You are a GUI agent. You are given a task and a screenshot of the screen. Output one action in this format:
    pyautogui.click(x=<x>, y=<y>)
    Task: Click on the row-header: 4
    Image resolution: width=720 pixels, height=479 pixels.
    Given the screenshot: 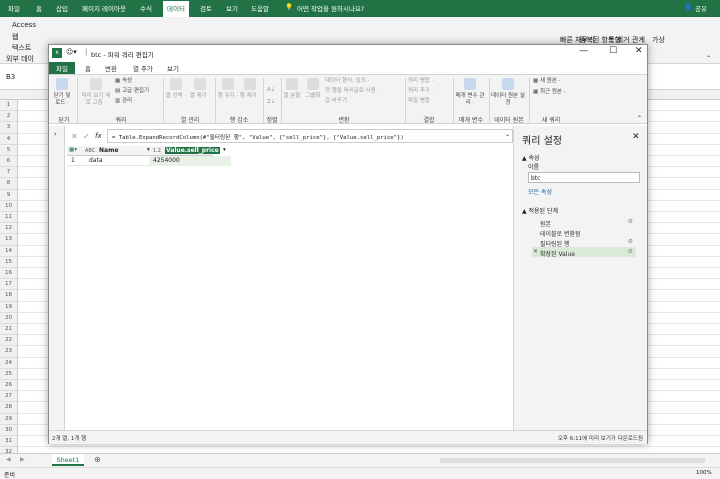 What is the action you would take?
    pyautogui.click(x=9, y=139)
    